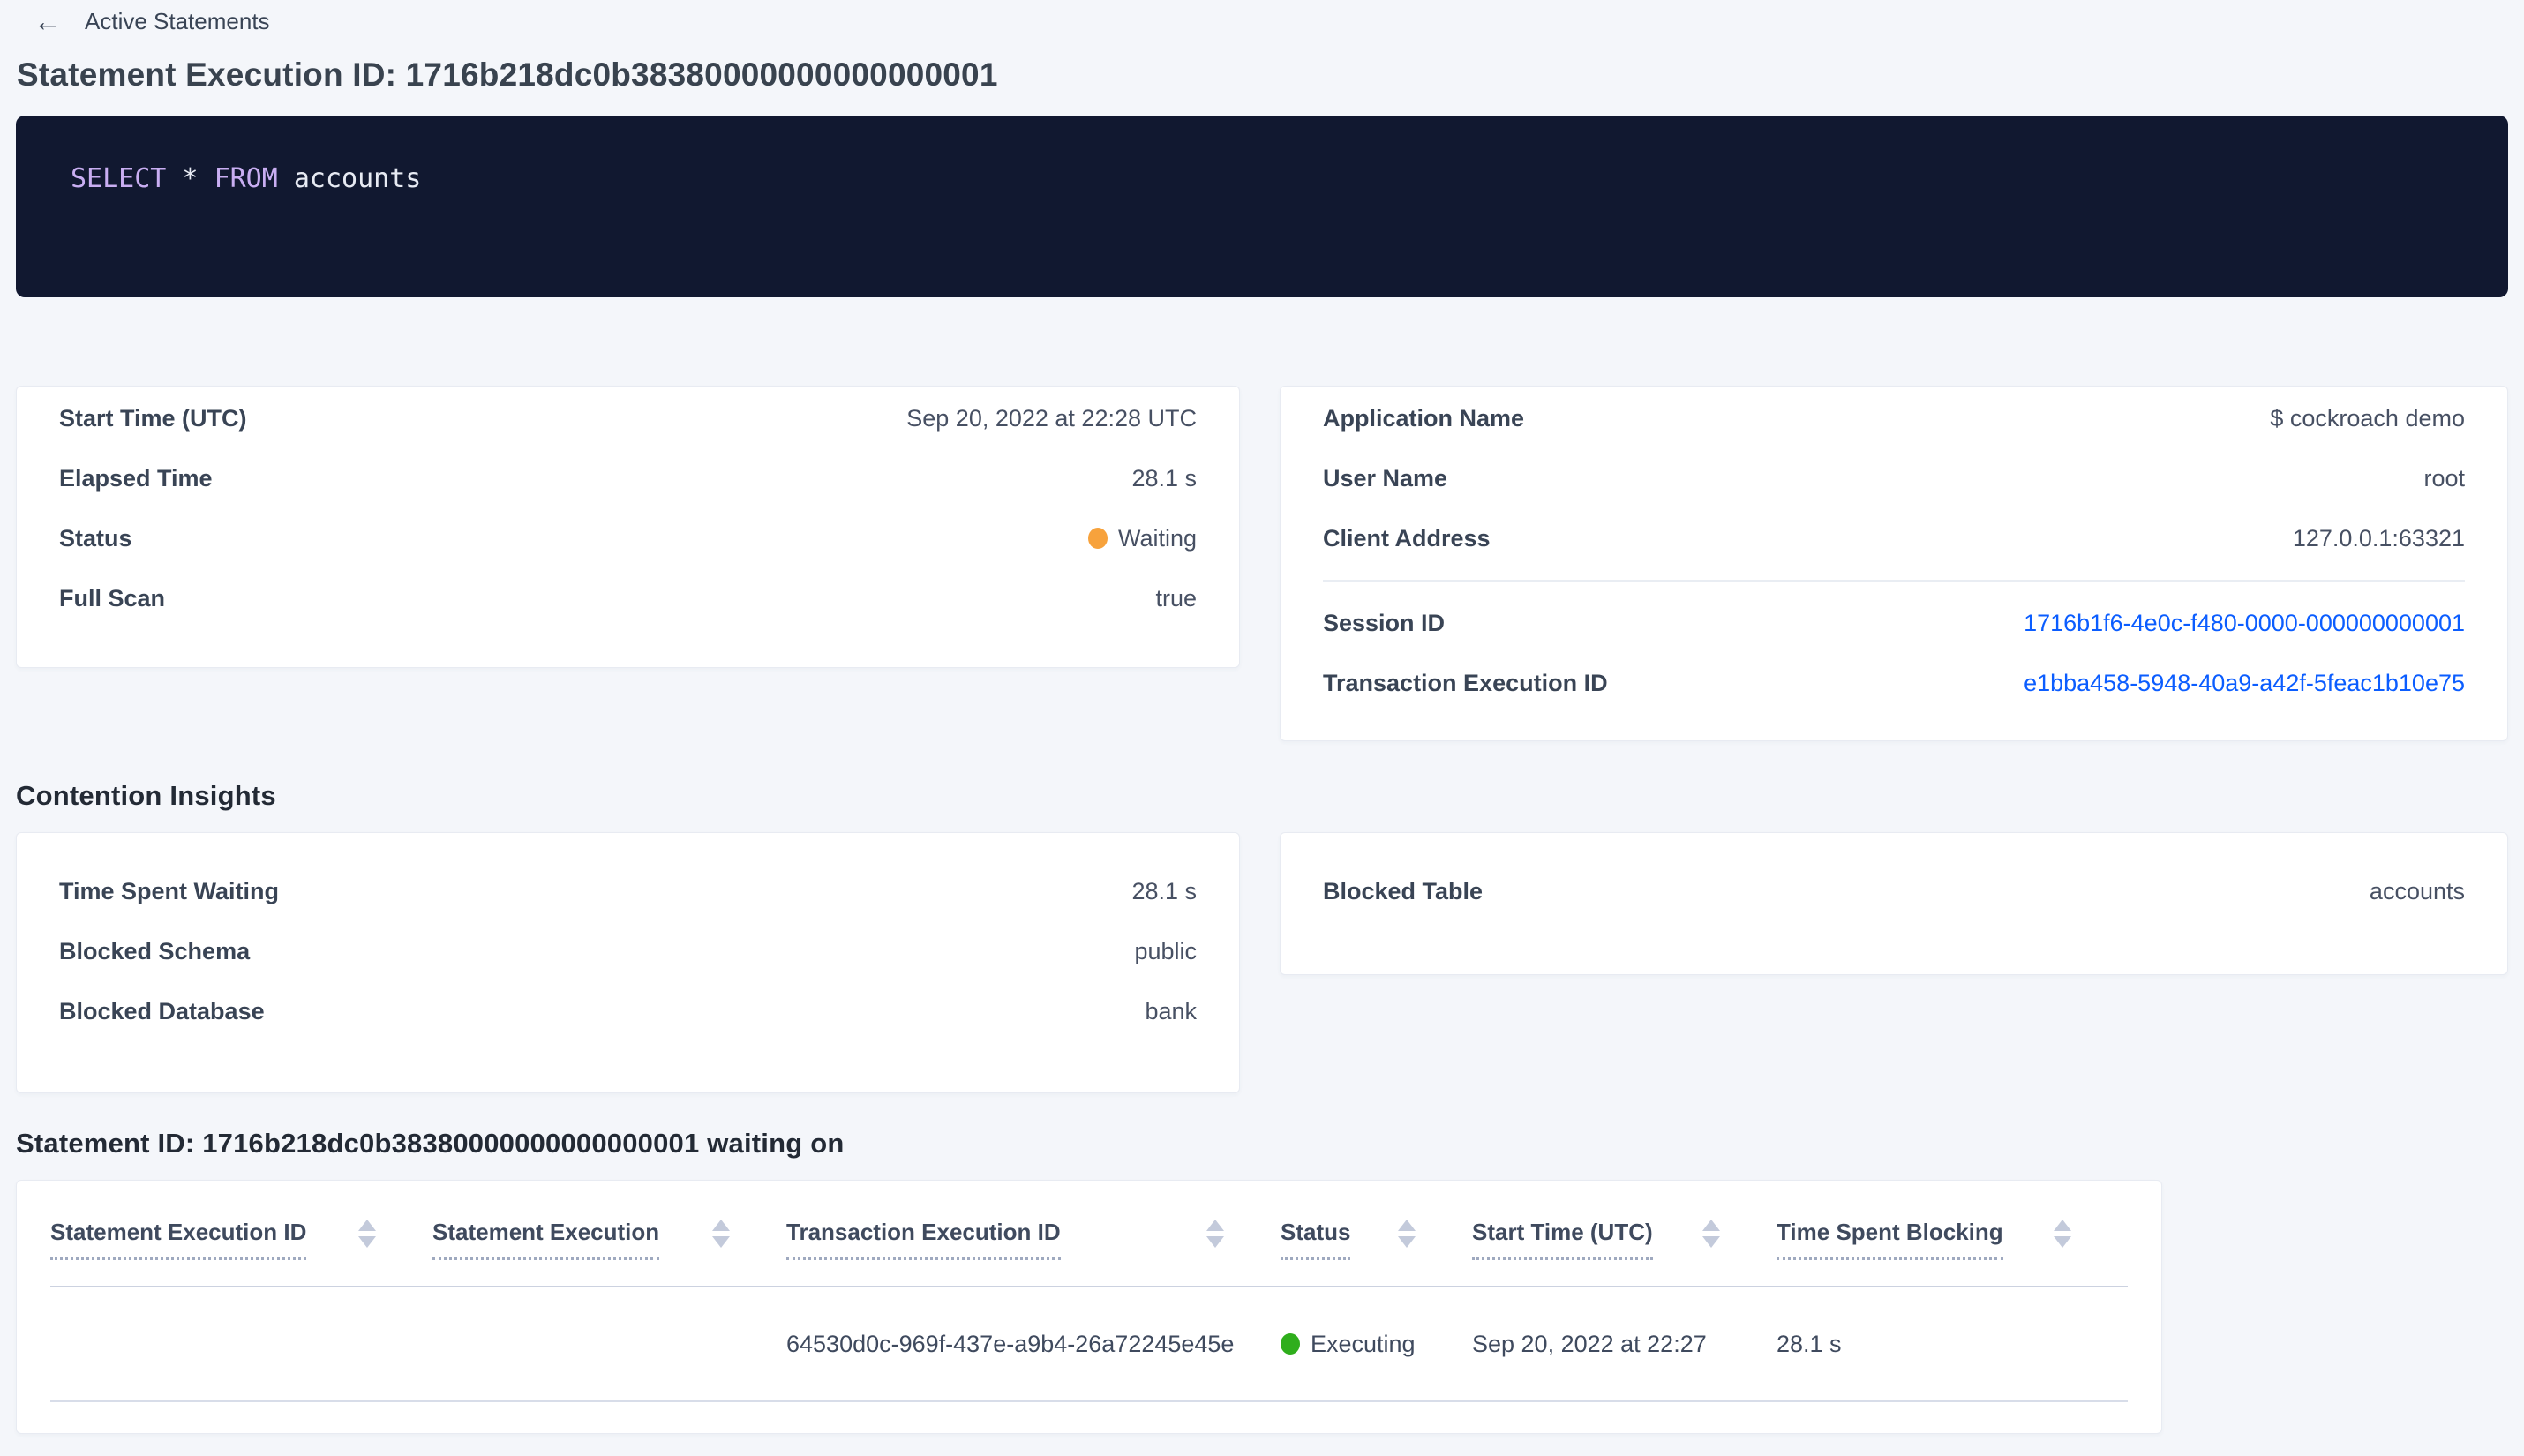 The width and height of the screenshot is (2524, 1456). I want to click on column-header-label: Statement Execution ID, so click(178, 1239).